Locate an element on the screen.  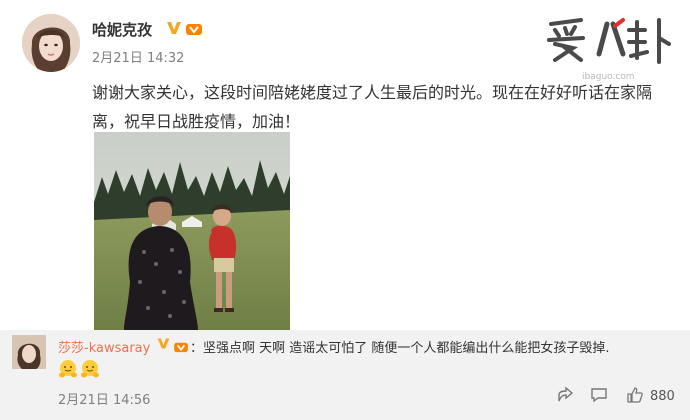
commenter-username: 莎莎-kawsaray is located at coordinates (104, 346).